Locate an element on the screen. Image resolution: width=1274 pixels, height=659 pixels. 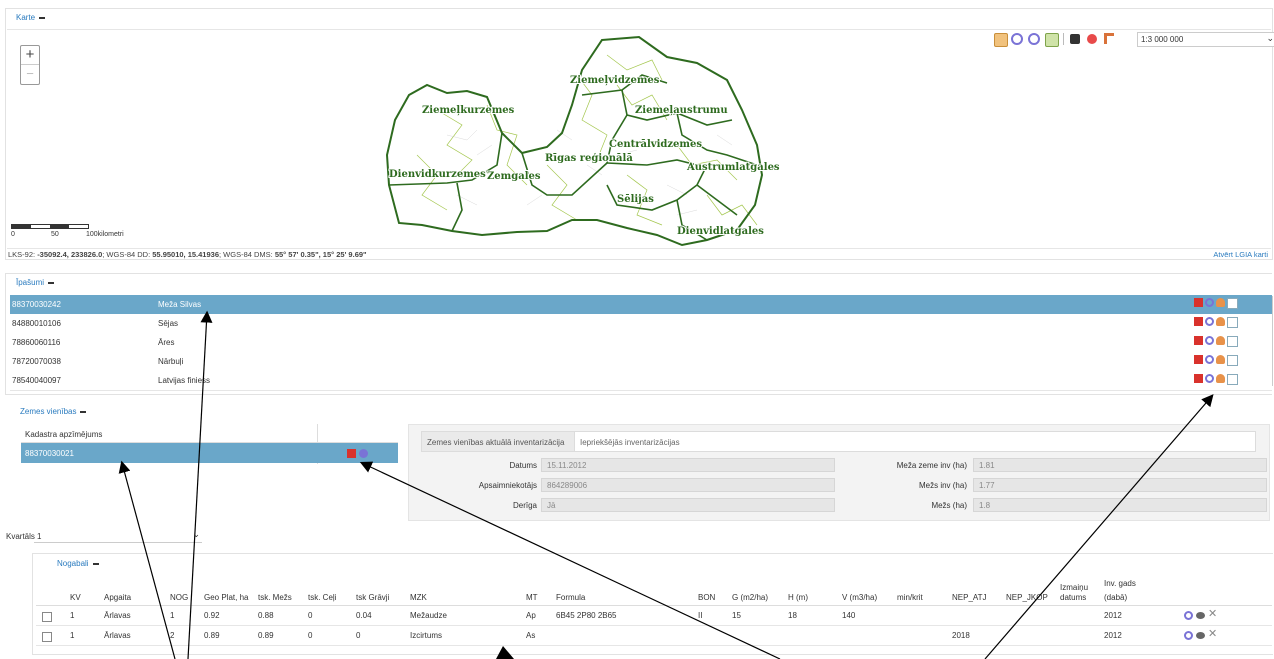
col-nep-jkop: NEP_JKOP is located at coordinates (1027, 597).